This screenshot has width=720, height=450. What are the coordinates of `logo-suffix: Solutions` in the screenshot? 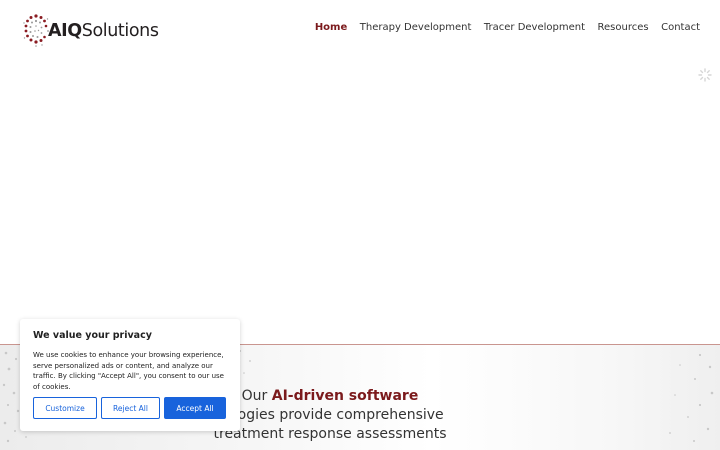 It's located at (120, 31).